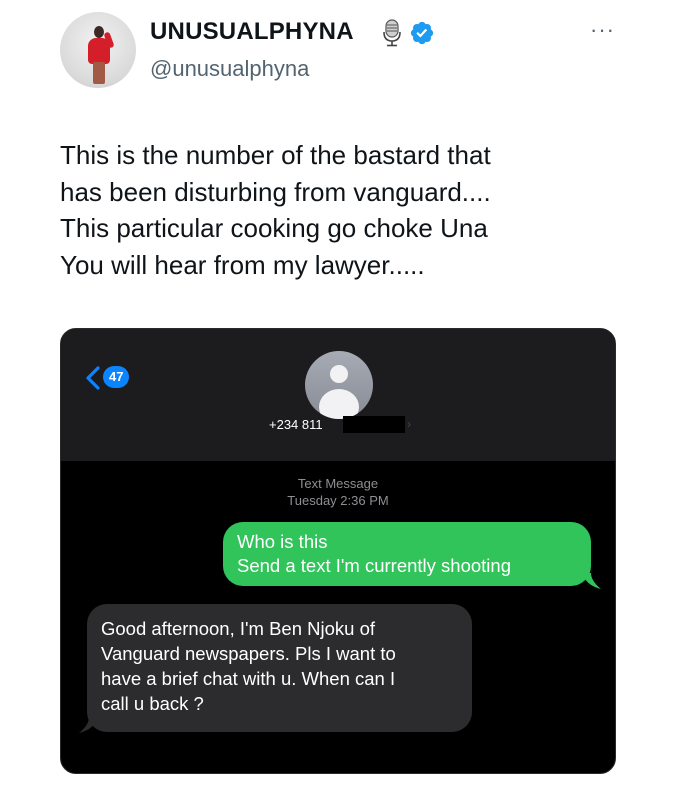  What do you see at coordinates (338, 483) in the screenshot?
I see `message-type: Text Message` at bounding box center [338, 483].